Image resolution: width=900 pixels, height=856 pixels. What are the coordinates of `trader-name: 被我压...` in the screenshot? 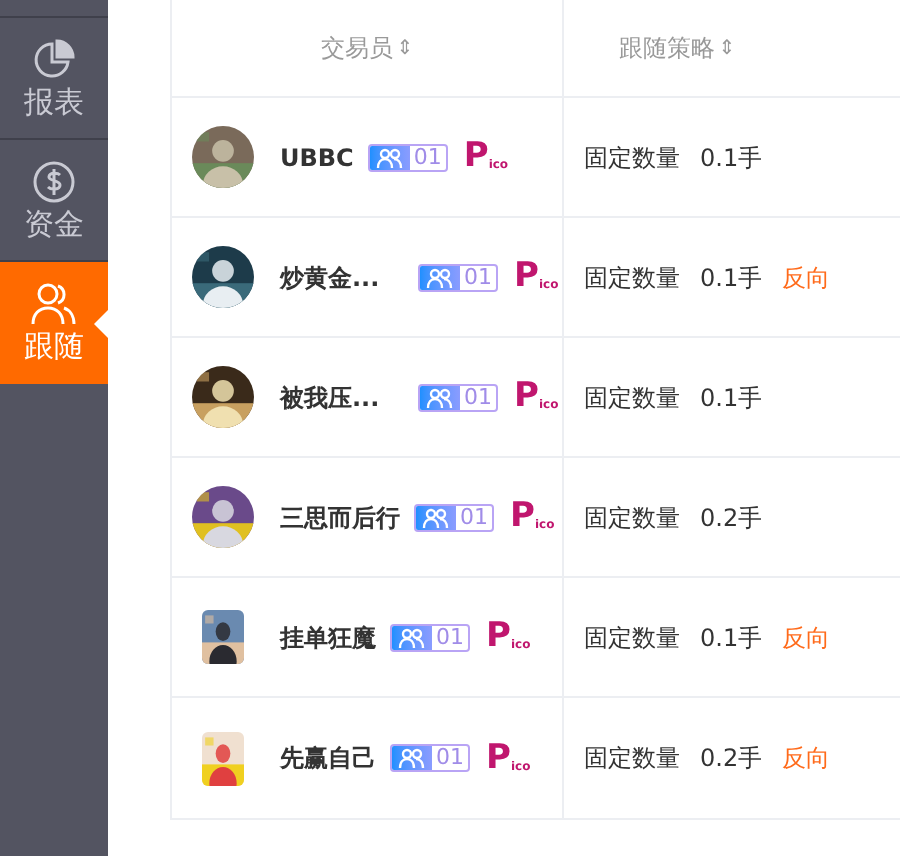 It's located at (349, 397).